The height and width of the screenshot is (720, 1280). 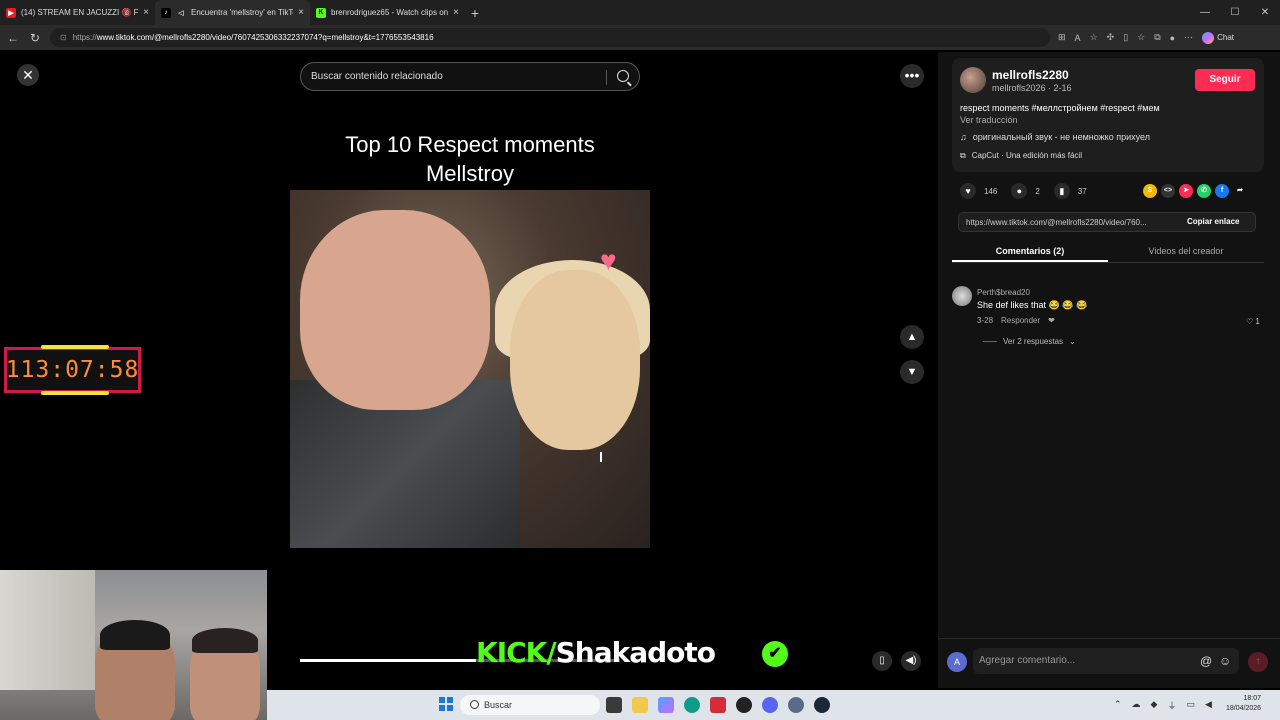 What do you see at coordinates (822, 705) in the screenshot?
I see `steam-icon` at bounding box center [822, 705].